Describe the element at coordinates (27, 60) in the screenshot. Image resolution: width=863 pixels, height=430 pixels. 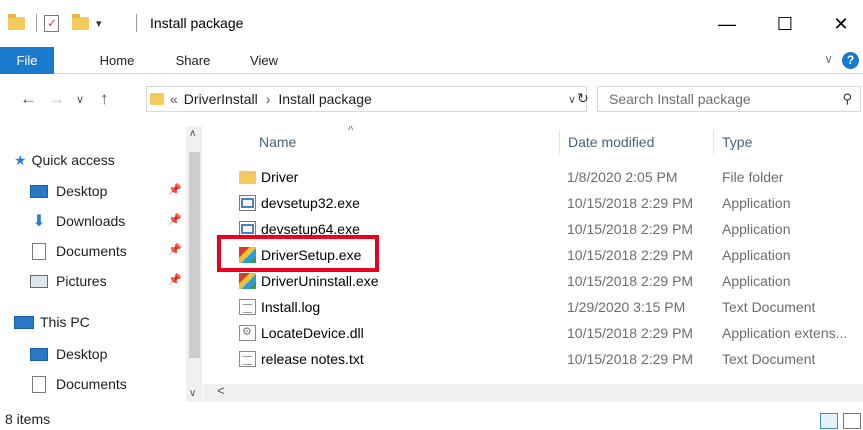
I see `tab-file: File` at that location.